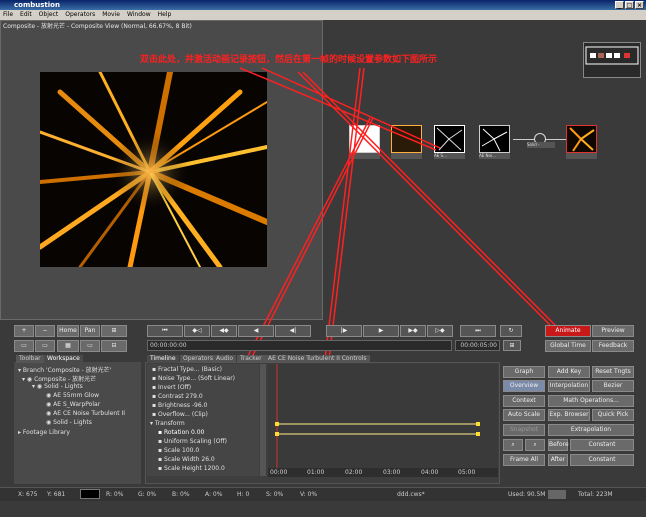 Image resolution: width=646 pixels, height=517 pixels. Describe the element at coordinates (364, 139) in the screenshot. I see `node-thumbnail` at that location.